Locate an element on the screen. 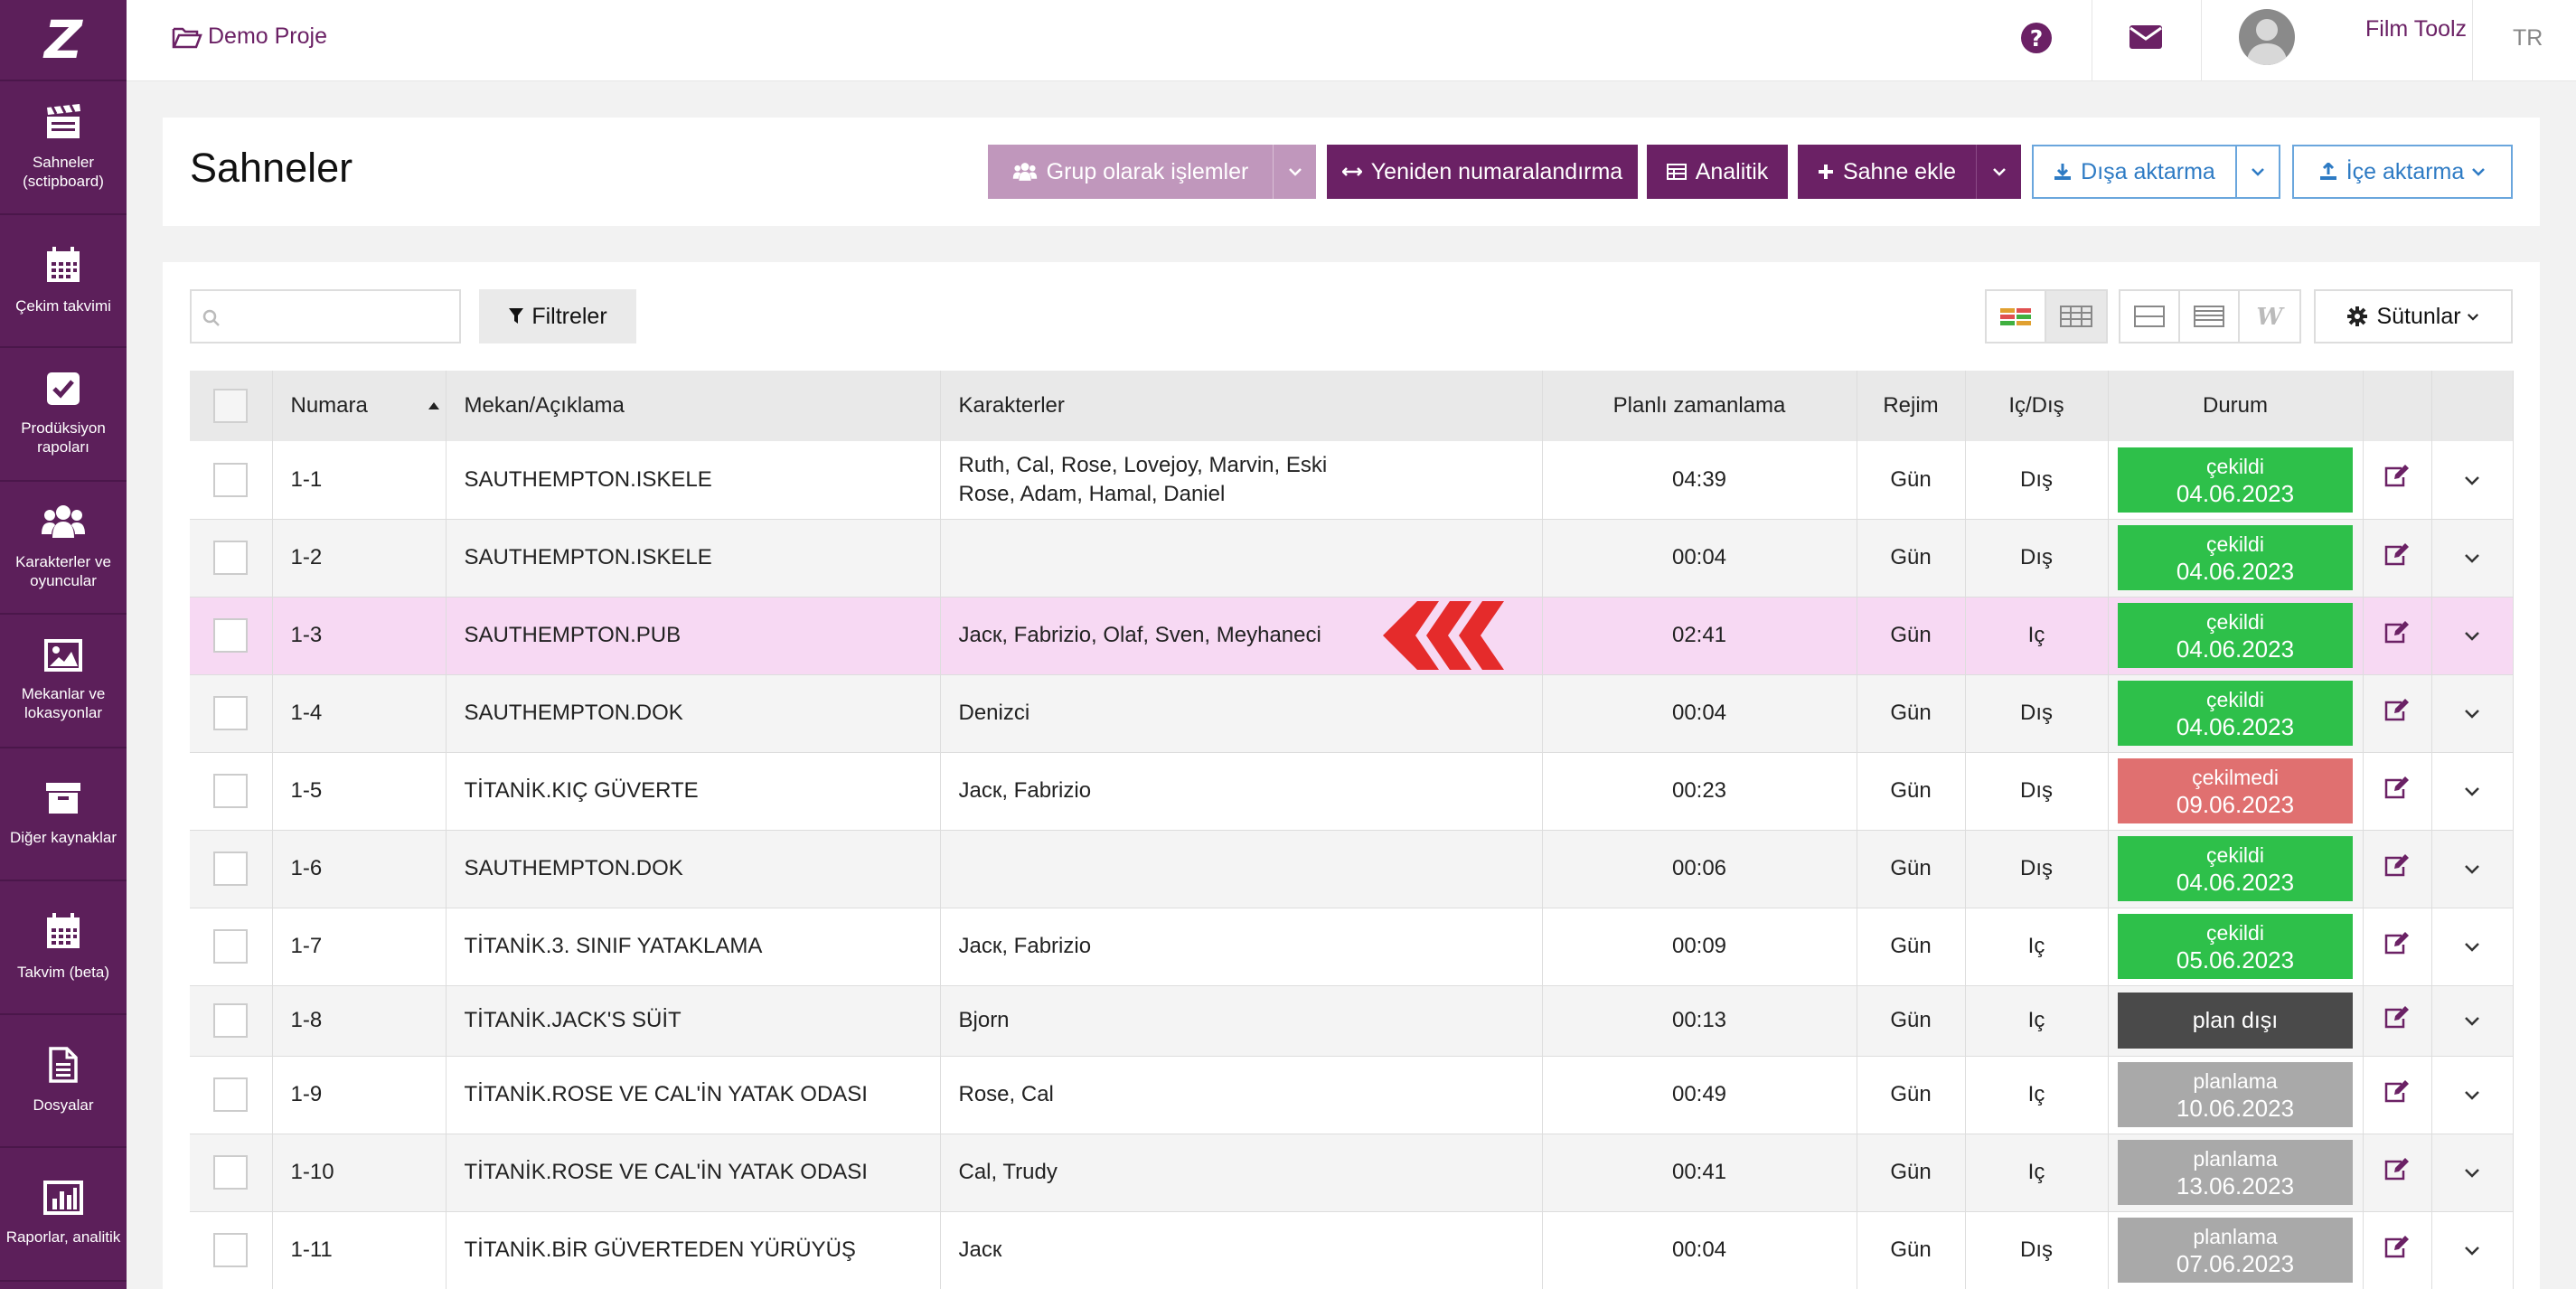 This screenshot has width=2576, height=1289. status-badge: planlama 07.06.2023 is located at coordinates (2236, 1250).